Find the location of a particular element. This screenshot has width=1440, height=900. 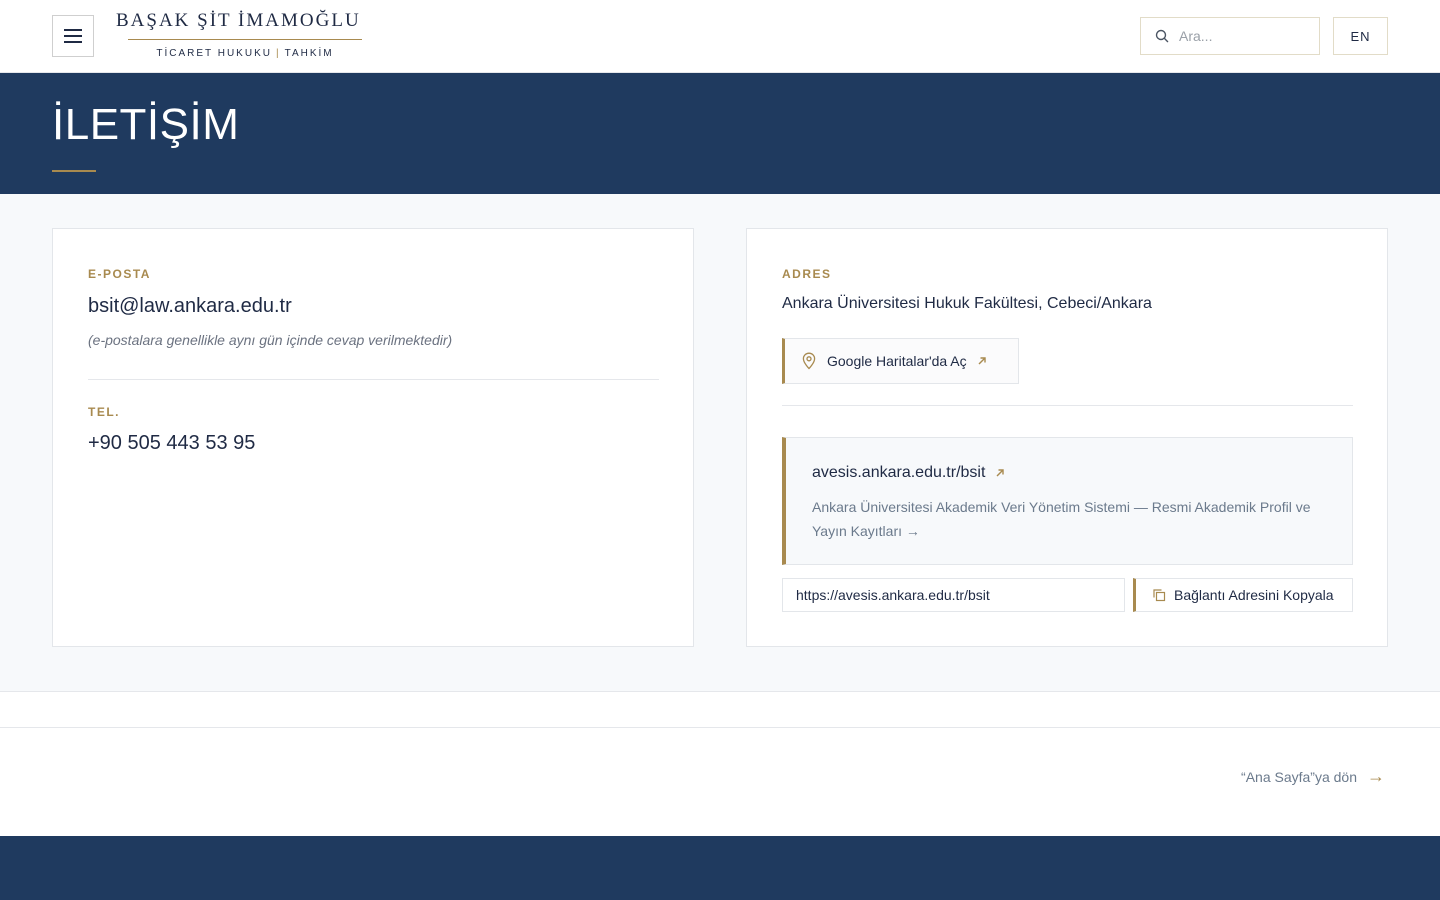

open-google-maps-button: Google Haritalar'da Aç is located at coordinates (900, 361).